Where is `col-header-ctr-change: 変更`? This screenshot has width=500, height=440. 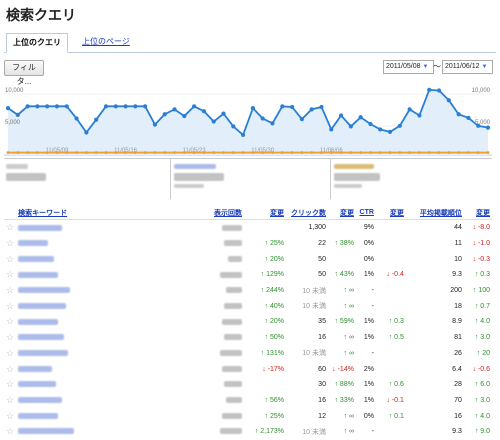
col-header-ctr-change: 変更 is located at coordinates (390, 213).